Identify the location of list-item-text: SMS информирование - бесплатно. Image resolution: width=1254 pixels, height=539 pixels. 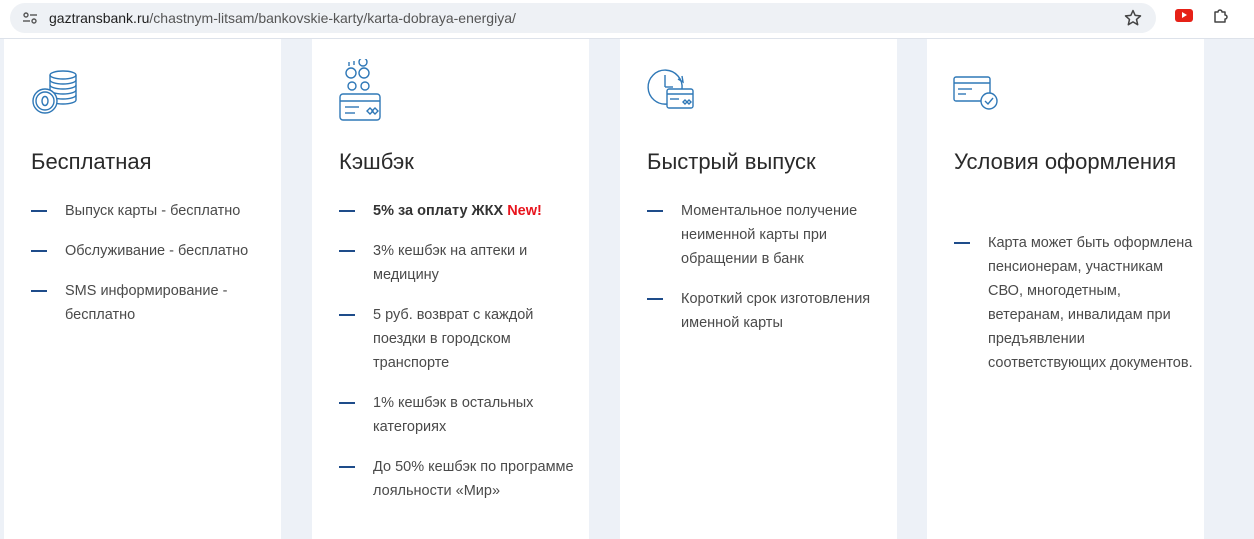
(146, 303).